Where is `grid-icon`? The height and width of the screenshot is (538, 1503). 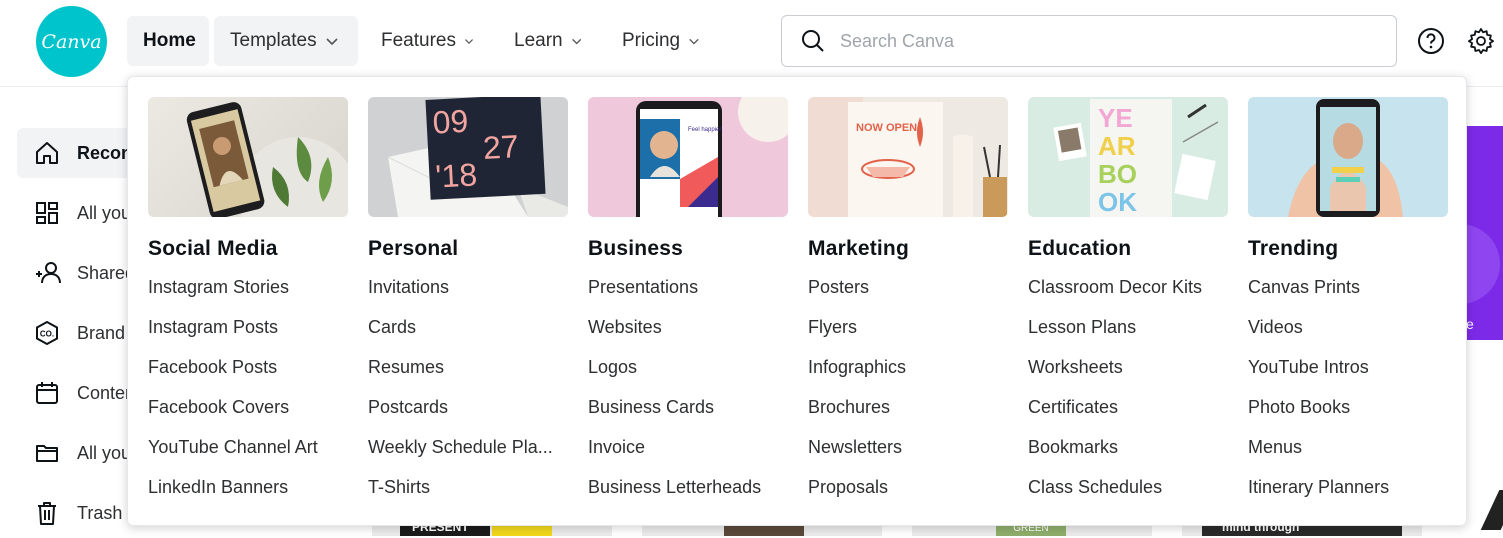 grid-icon is located at coordinates (47, 213).